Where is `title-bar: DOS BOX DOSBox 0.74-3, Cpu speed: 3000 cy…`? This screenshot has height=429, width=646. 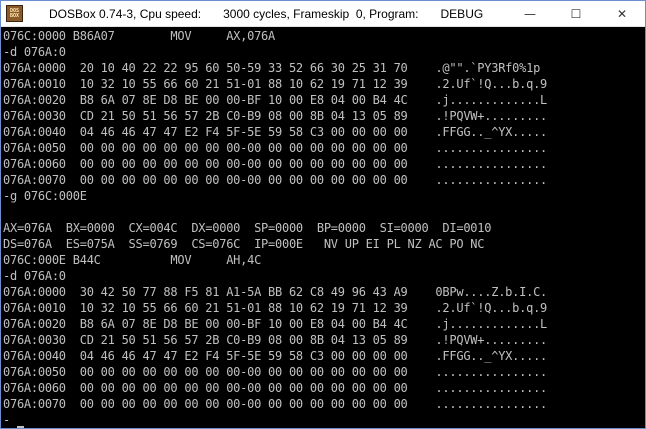 title-bar: DOS BOX DOSBox 0.74-3, Cpu speed: 3000 cy… is located at coordinates (323, 14).